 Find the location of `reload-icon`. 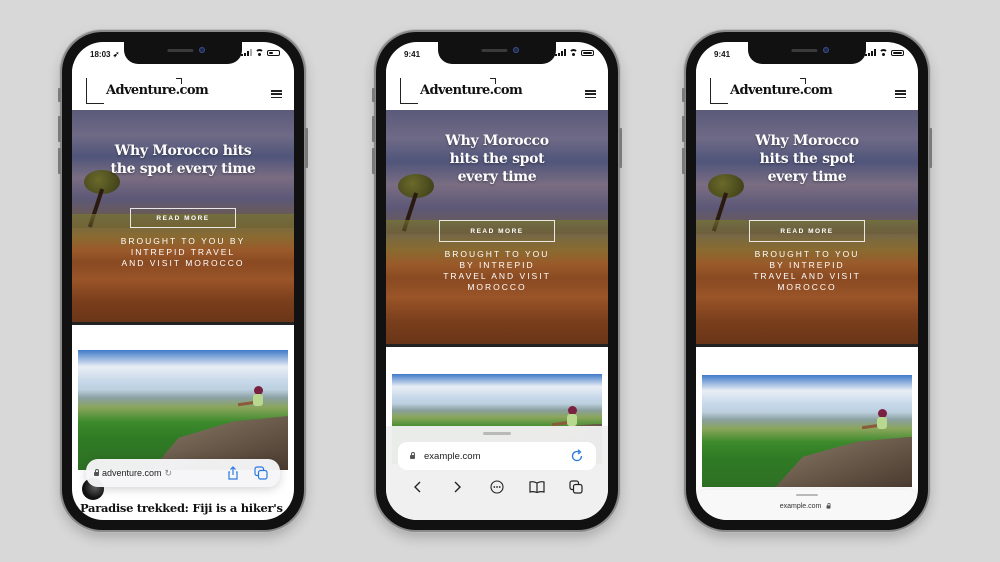

reload-icon is located at coordinates (577, 456).